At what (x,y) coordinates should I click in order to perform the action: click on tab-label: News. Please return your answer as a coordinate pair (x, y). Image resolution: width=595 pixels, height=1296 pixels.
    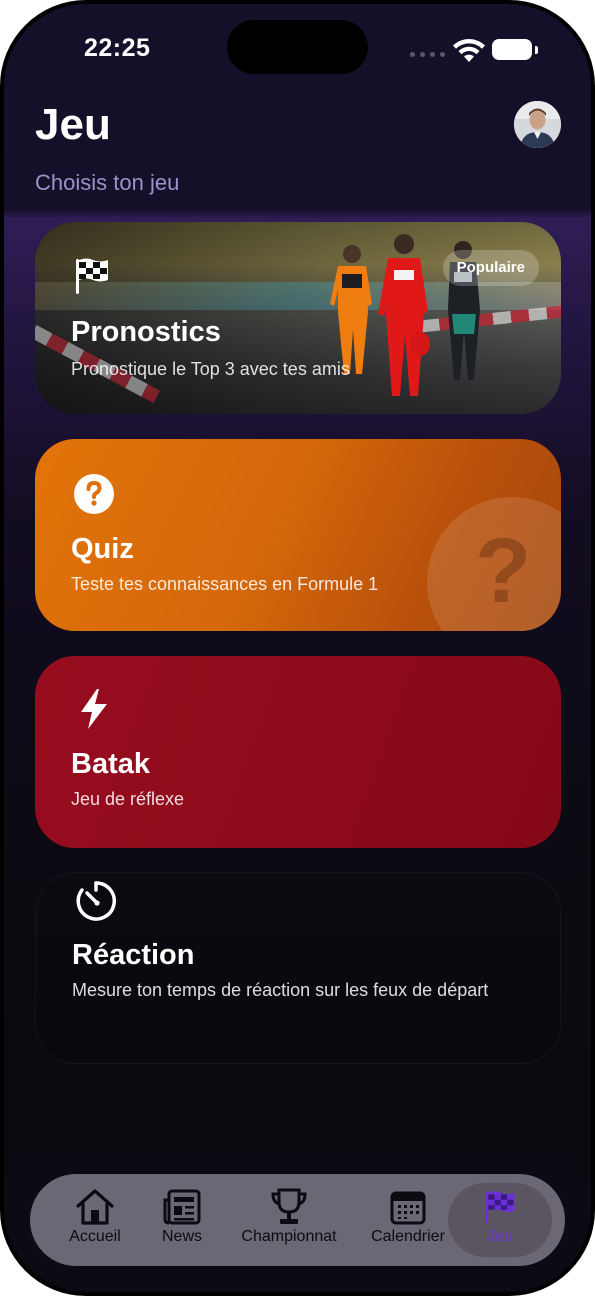
    Looking at the image, I should click on (181, 1236).